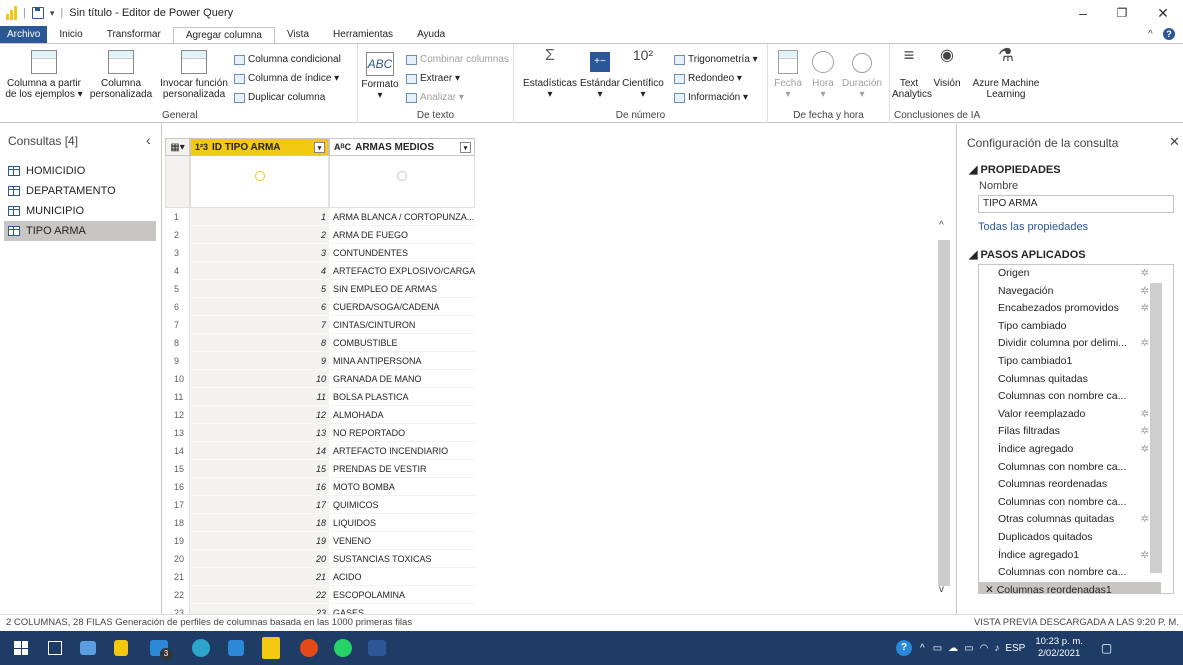 The width and height of the screenshot is (1183, 665). Describe the element at coordinates (320, 451) in the screenshot. I see `table-row: 14 14 ARTEFACTO INCENDIARIO` at that location.